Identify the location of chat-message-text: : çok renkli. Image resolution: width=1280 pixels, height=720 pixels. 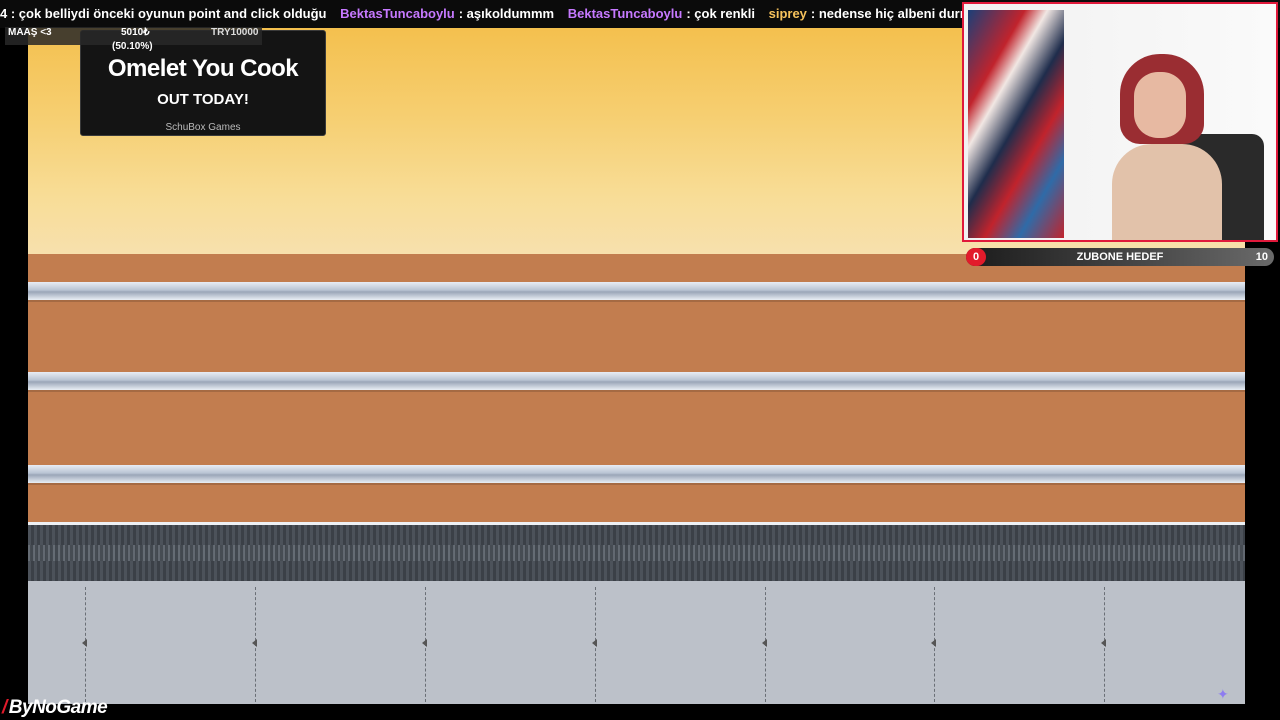
(720, 13).